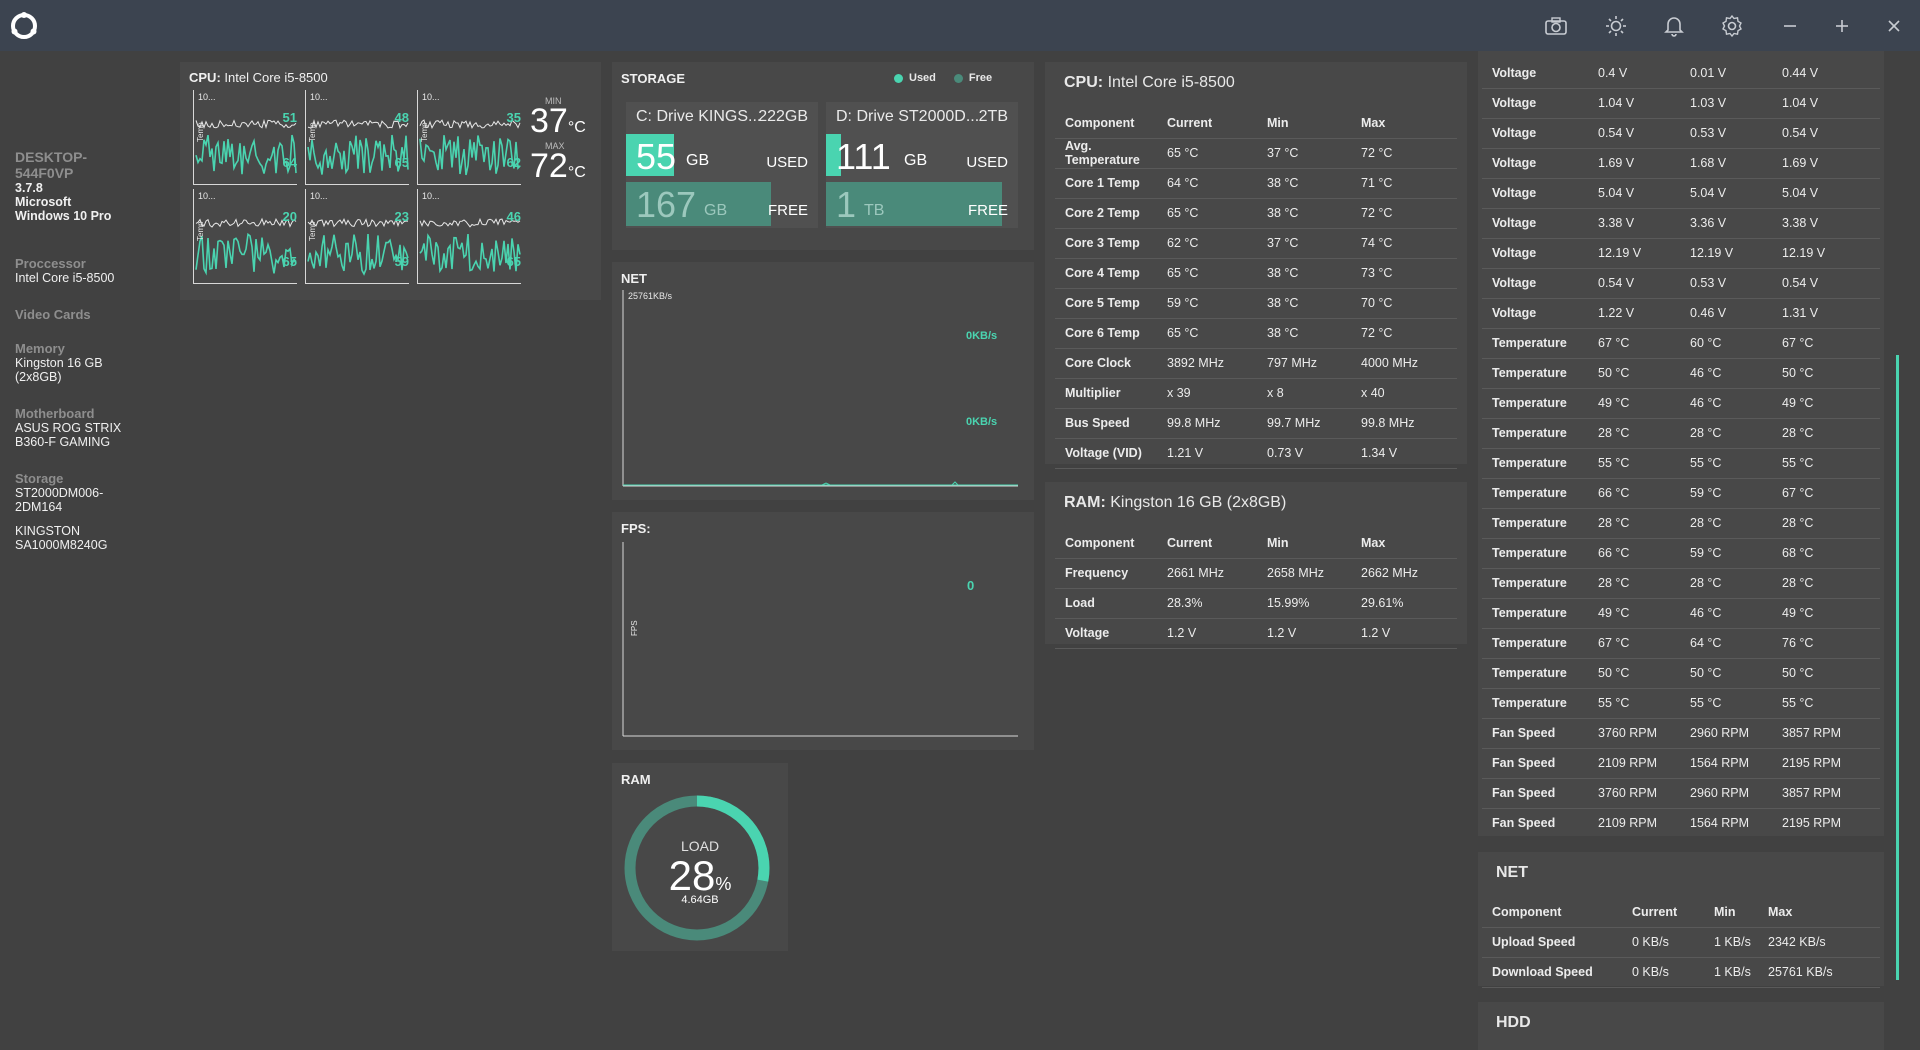 The image size is (1920, 1050). What do you see at coordinates (1256, 243) in the screenshot?
I see `table-row: Core 3 Temp 62 °C 37 °C 74 °C` at bounding box center [1256, 243].